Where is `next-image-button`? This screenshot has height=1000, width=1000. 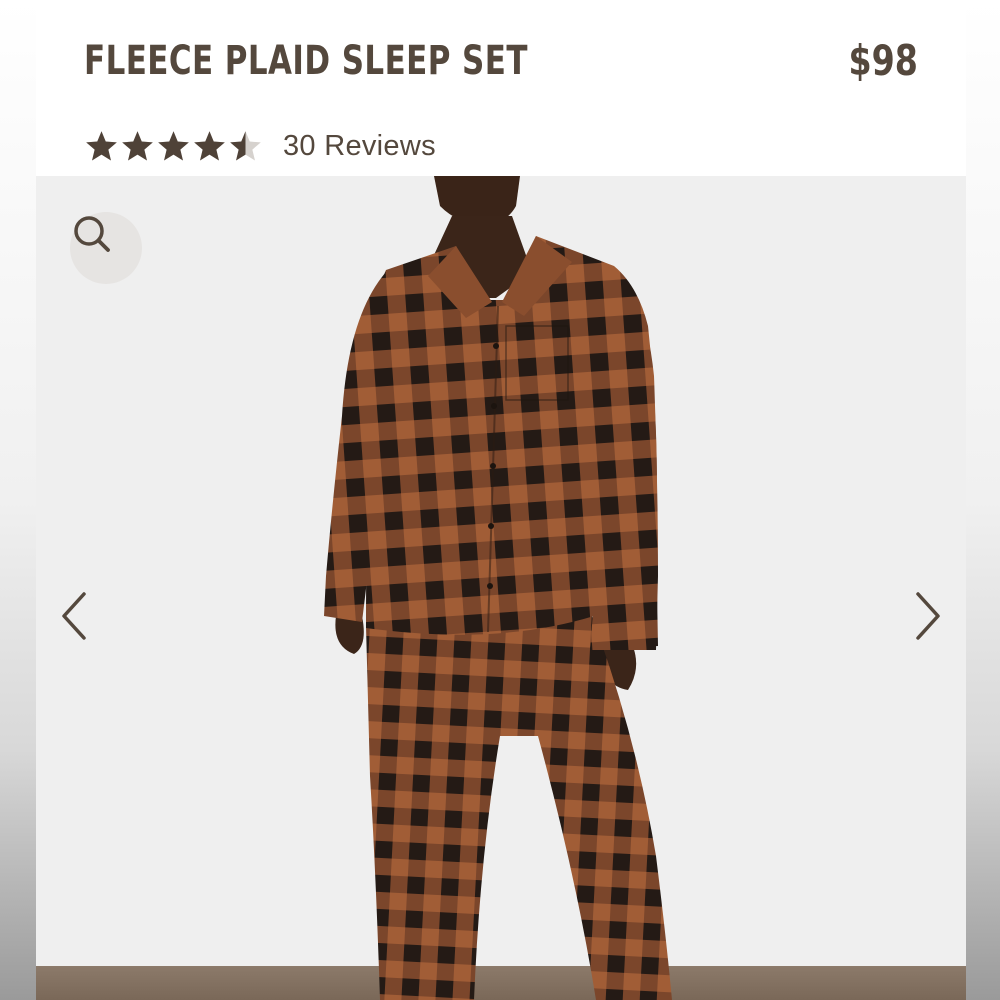 next-image-button is located at coordinates (926, 616).